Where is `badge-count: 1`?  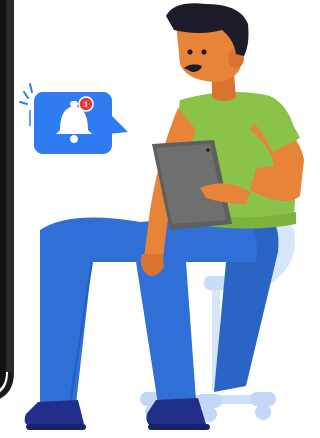 badge-count: 1 is located at coordinates (86, 105).